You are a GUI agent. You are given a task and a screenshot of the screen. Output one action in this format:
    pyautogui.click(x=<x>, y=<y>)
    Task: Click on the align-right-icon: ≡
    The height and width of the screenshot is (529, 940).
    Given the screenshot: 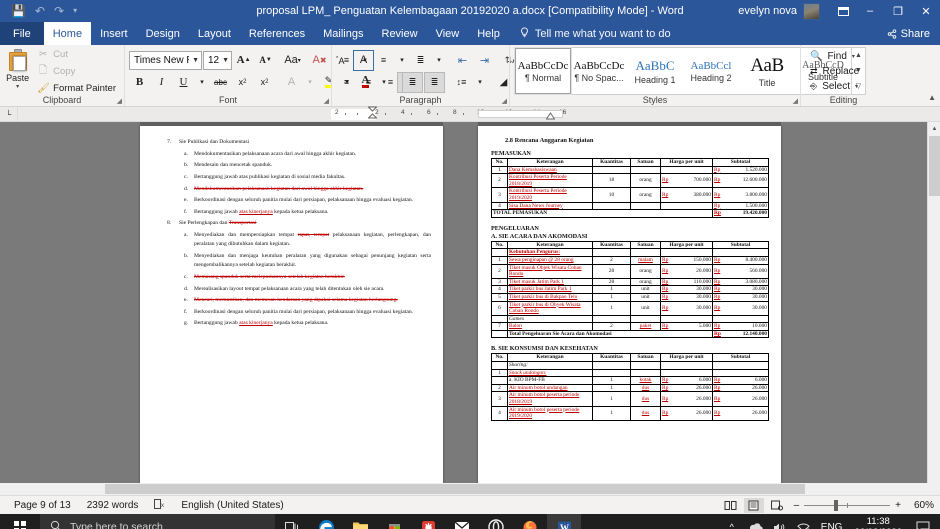 What is the action you would take?
    pyautogui.click(x=390, y=82)
    